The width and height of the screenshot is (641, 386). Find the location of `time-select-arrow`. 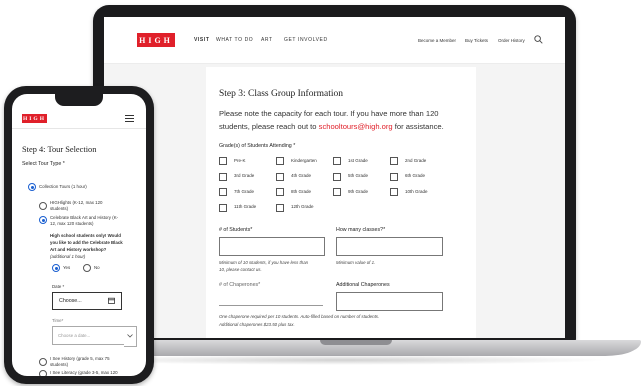

time-select-arrow is located at coordinates (130, 336).